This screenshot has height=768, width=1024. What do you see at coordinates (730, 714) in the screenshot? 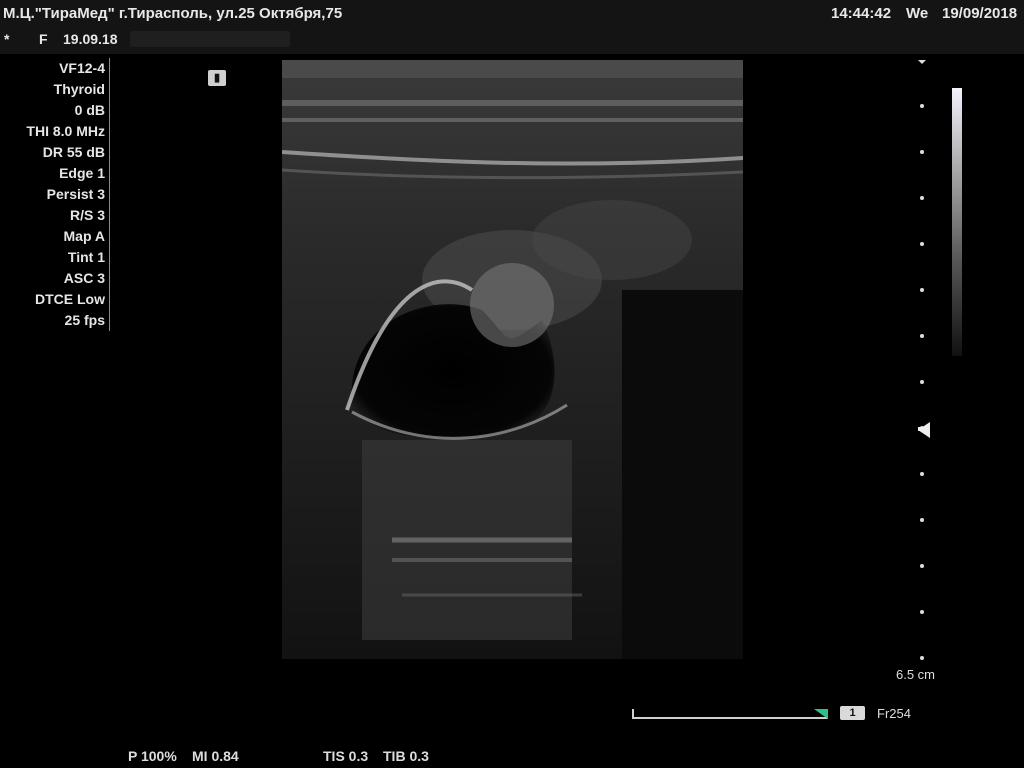
I see `cine-loop-bar` at bounding box center [730, 714].